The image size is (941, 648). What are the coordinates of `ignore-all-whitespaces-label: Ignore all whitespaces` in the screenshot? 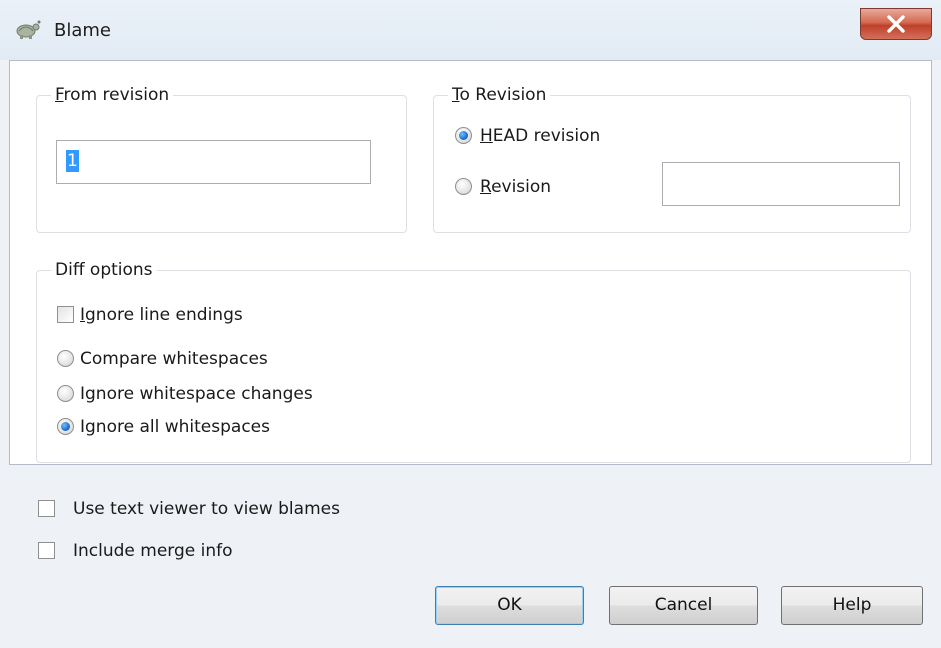 It's located at (175, 427).